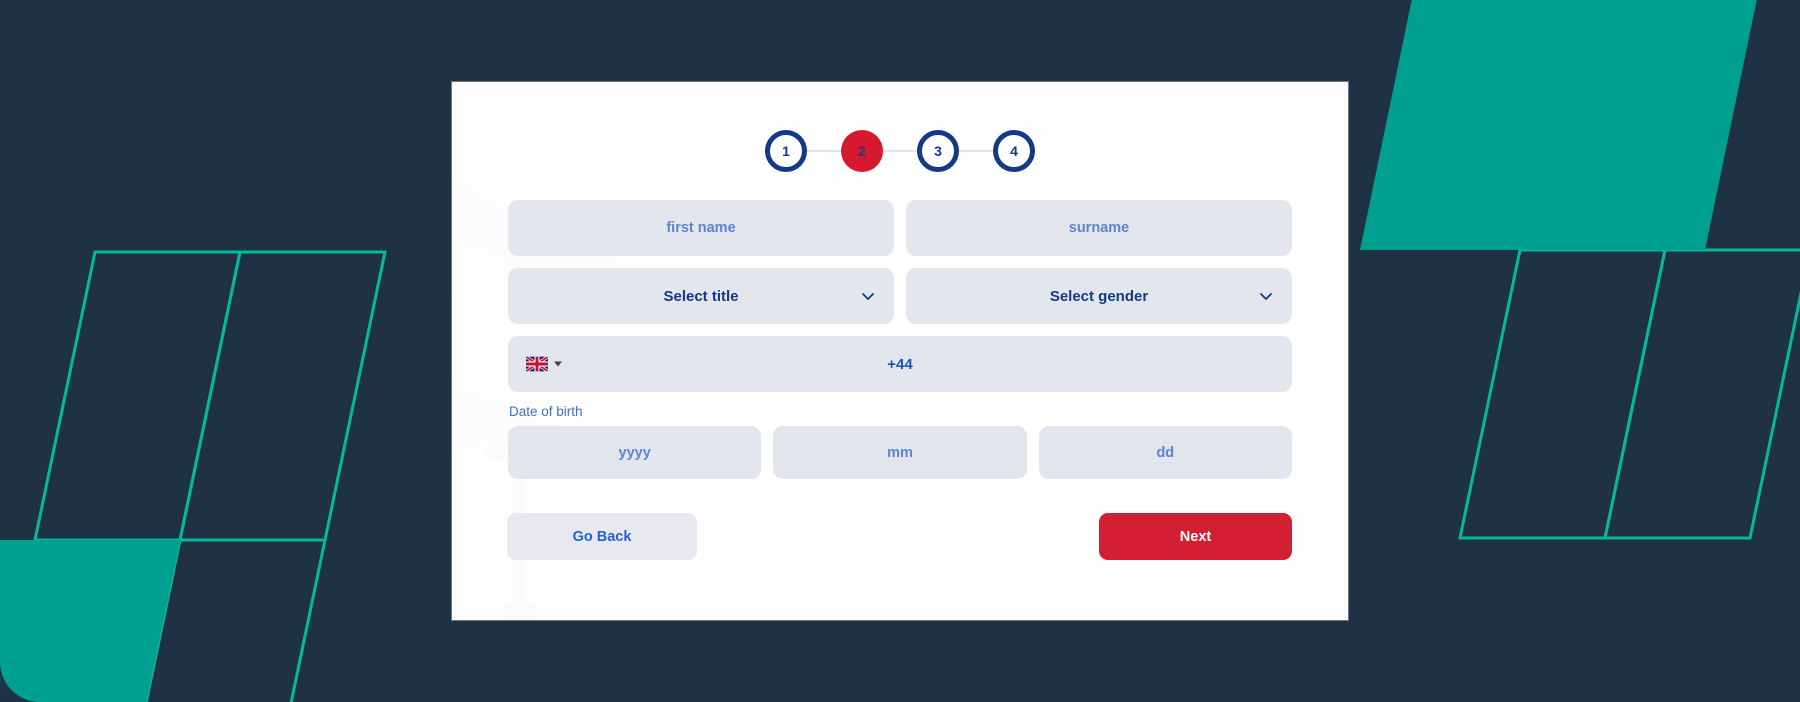 The height and width of the screenshot is (702, 1800). I want to click on step-4-label: 4, so click(1014, 151).